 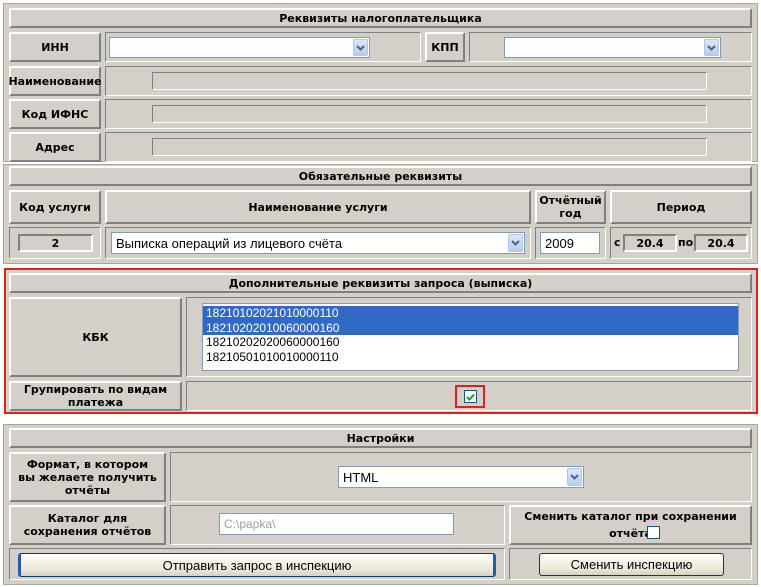 I want to click on kbk-list-item: 18210102021010000110, so click(x=470, y=313).